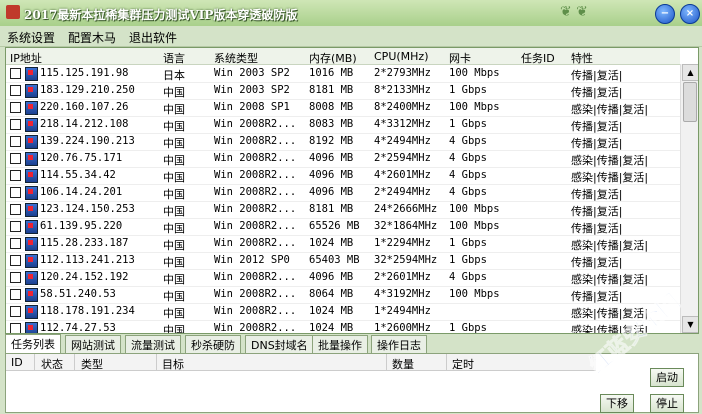 Image resolution: width=702 pixels, height=414 pixels. Describe the element at coordinates (597, 262) in the screenshot. I see `cell-features: 传播|复活|` at that location.